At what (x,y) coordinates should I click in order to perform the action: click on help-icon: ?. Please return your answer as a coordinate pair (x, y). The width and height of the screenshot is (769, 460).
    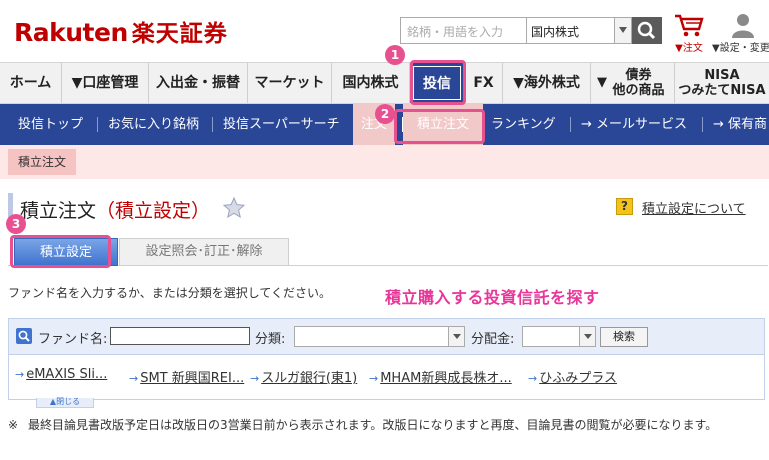
    Looking at the image, I should click on (624, 206).